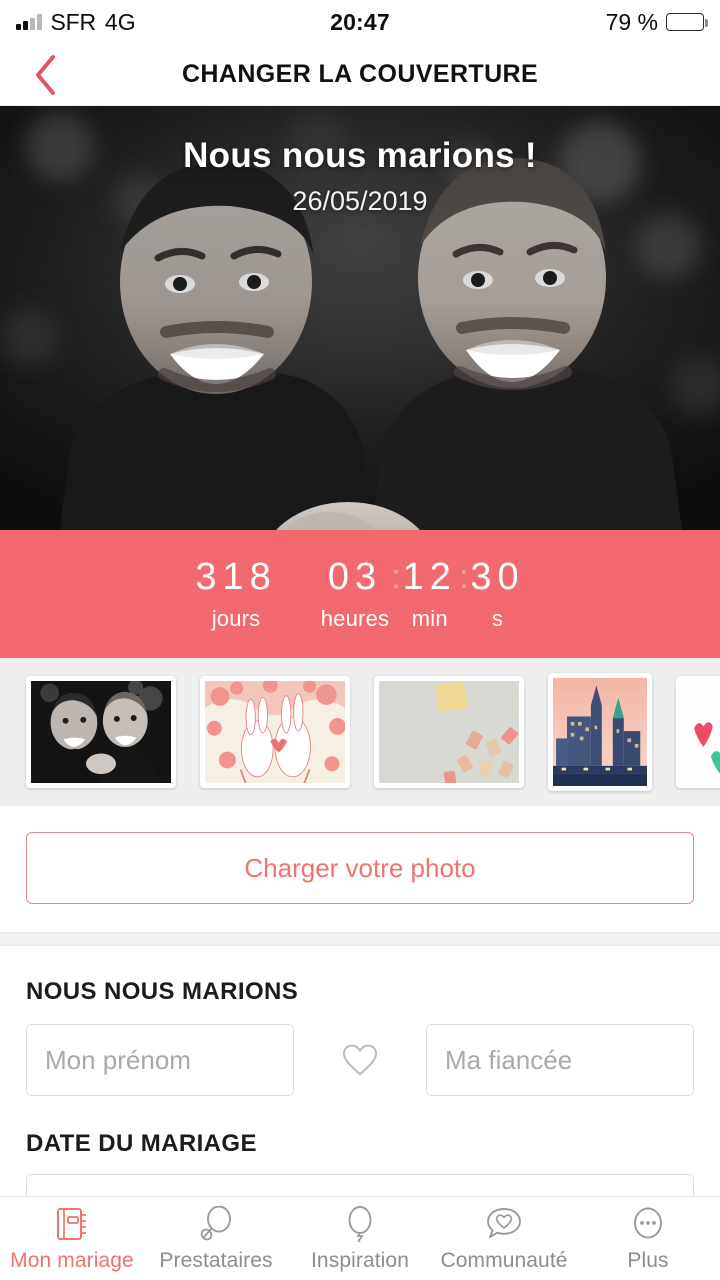  Describe the element at coordinates (687, 22) in the screenshot. I see `battery-icon` at that location.